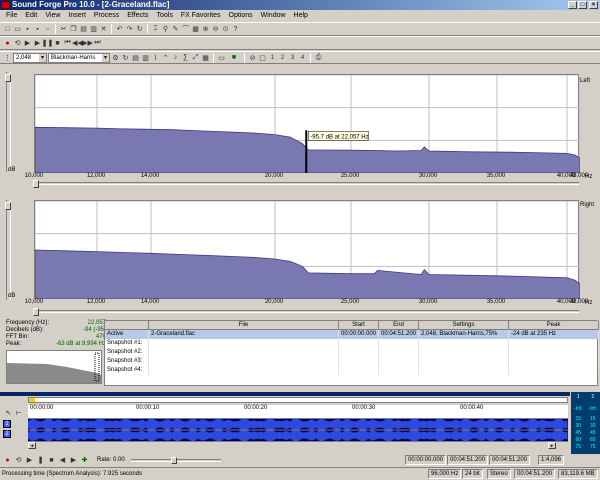  I want to click on bottom-db-slider-thumb, so click(8, 206).